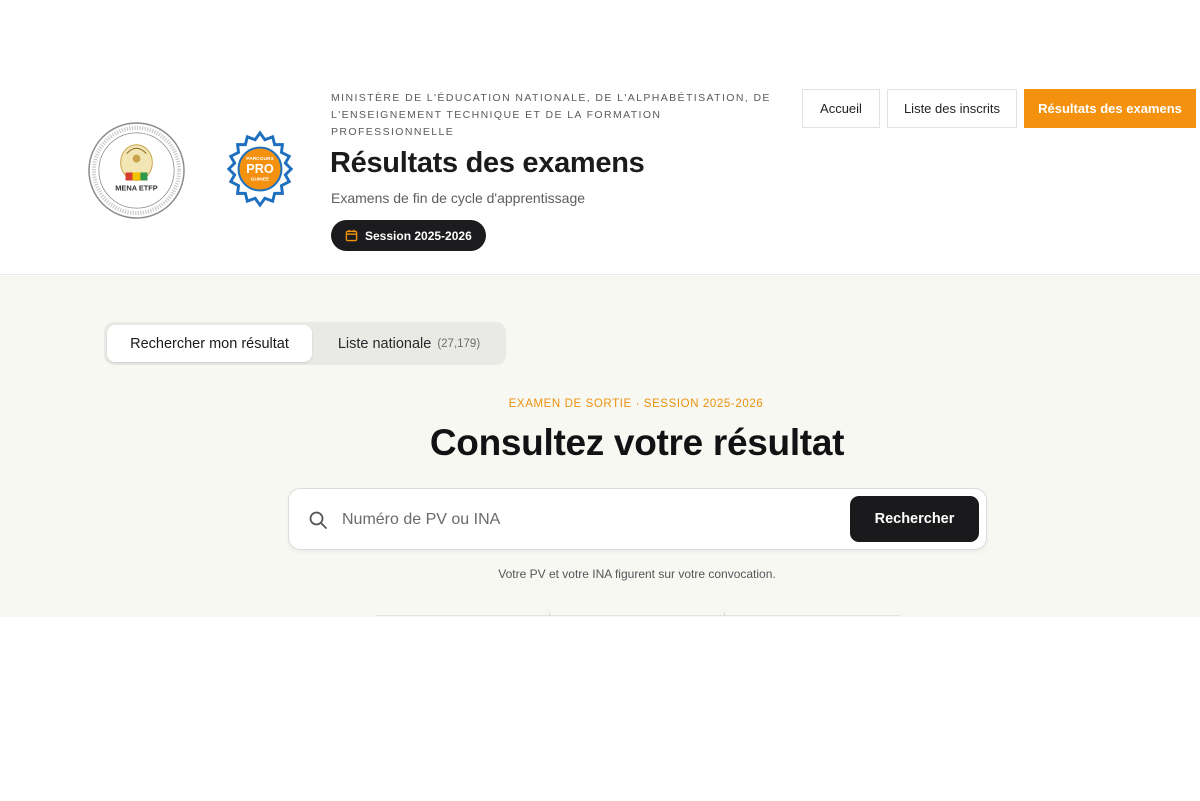 The image size is (1200, 801). I want to click on tab-search-result: Rechercher mon résultat, so click(209, 343).